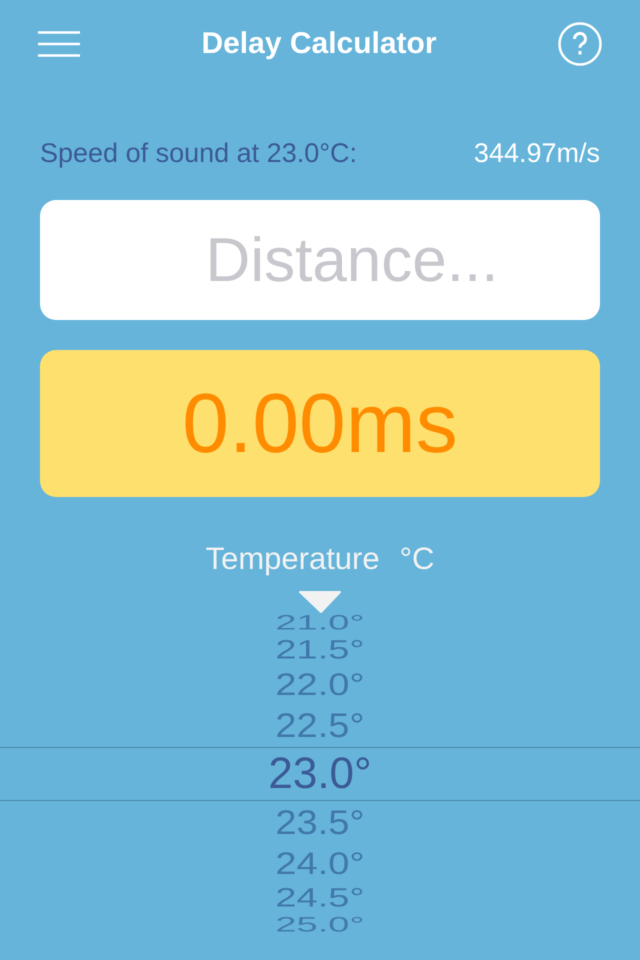  Describe the element at coordinates (293, 559) in the screenshot. I see `temperature-label: Temperature` at that location.